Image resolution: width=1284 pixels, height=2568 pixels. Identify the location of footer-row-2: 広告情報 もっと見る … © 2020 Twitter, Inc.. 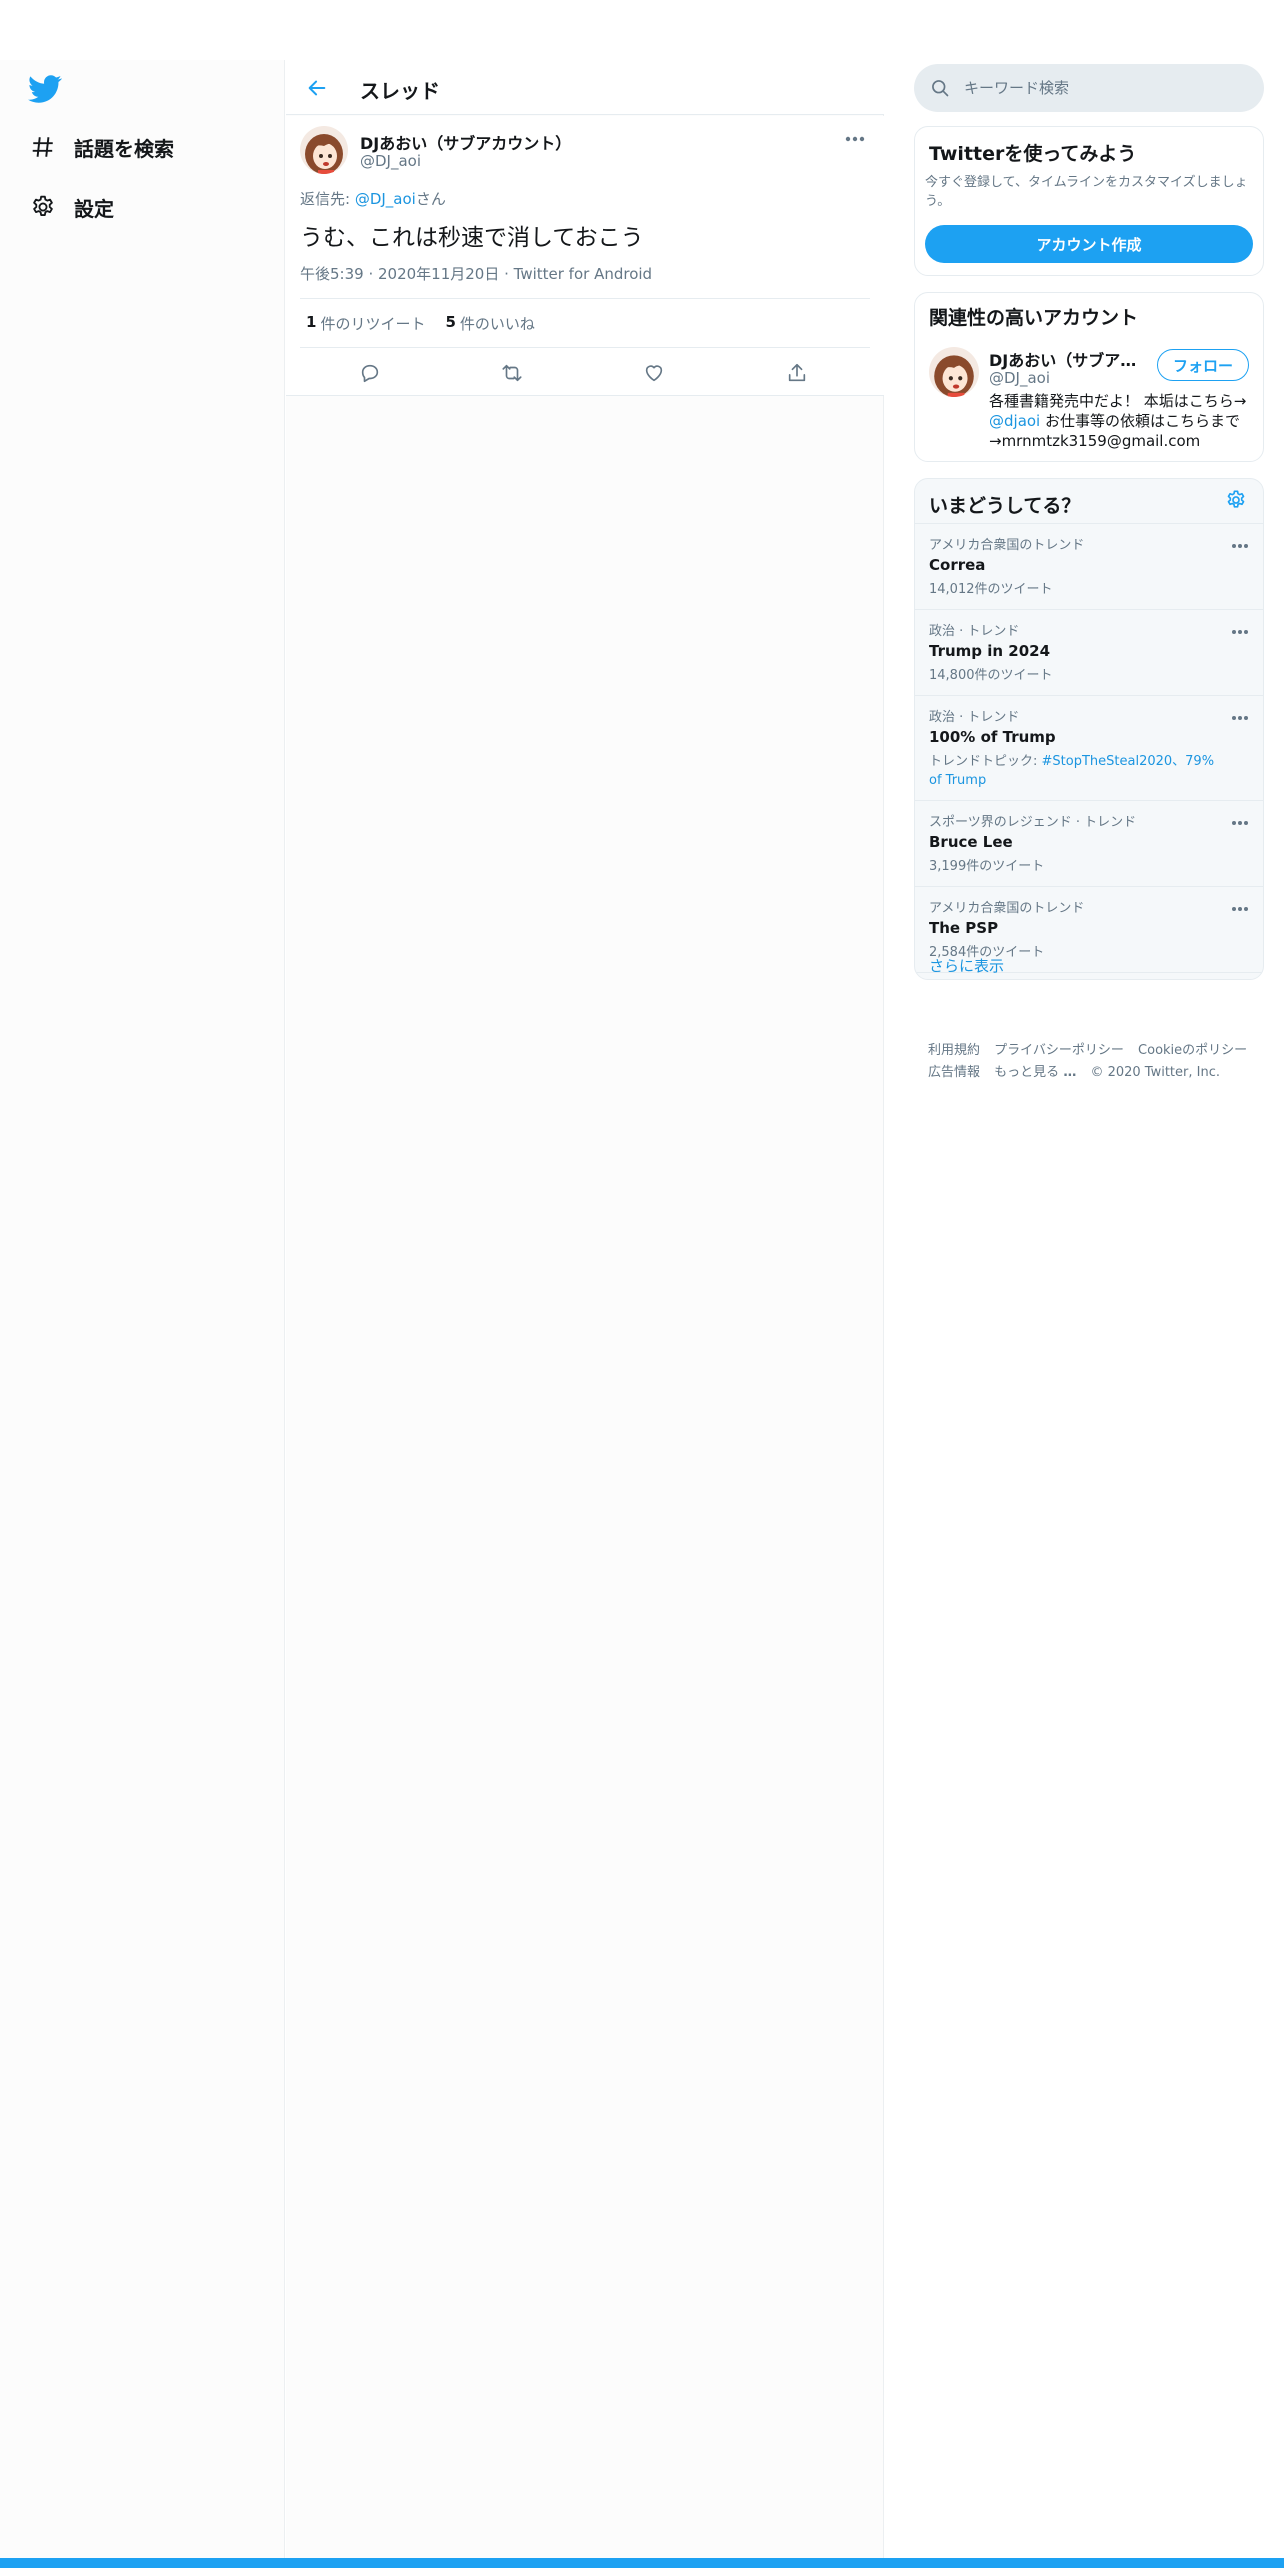
(1093, 1073).